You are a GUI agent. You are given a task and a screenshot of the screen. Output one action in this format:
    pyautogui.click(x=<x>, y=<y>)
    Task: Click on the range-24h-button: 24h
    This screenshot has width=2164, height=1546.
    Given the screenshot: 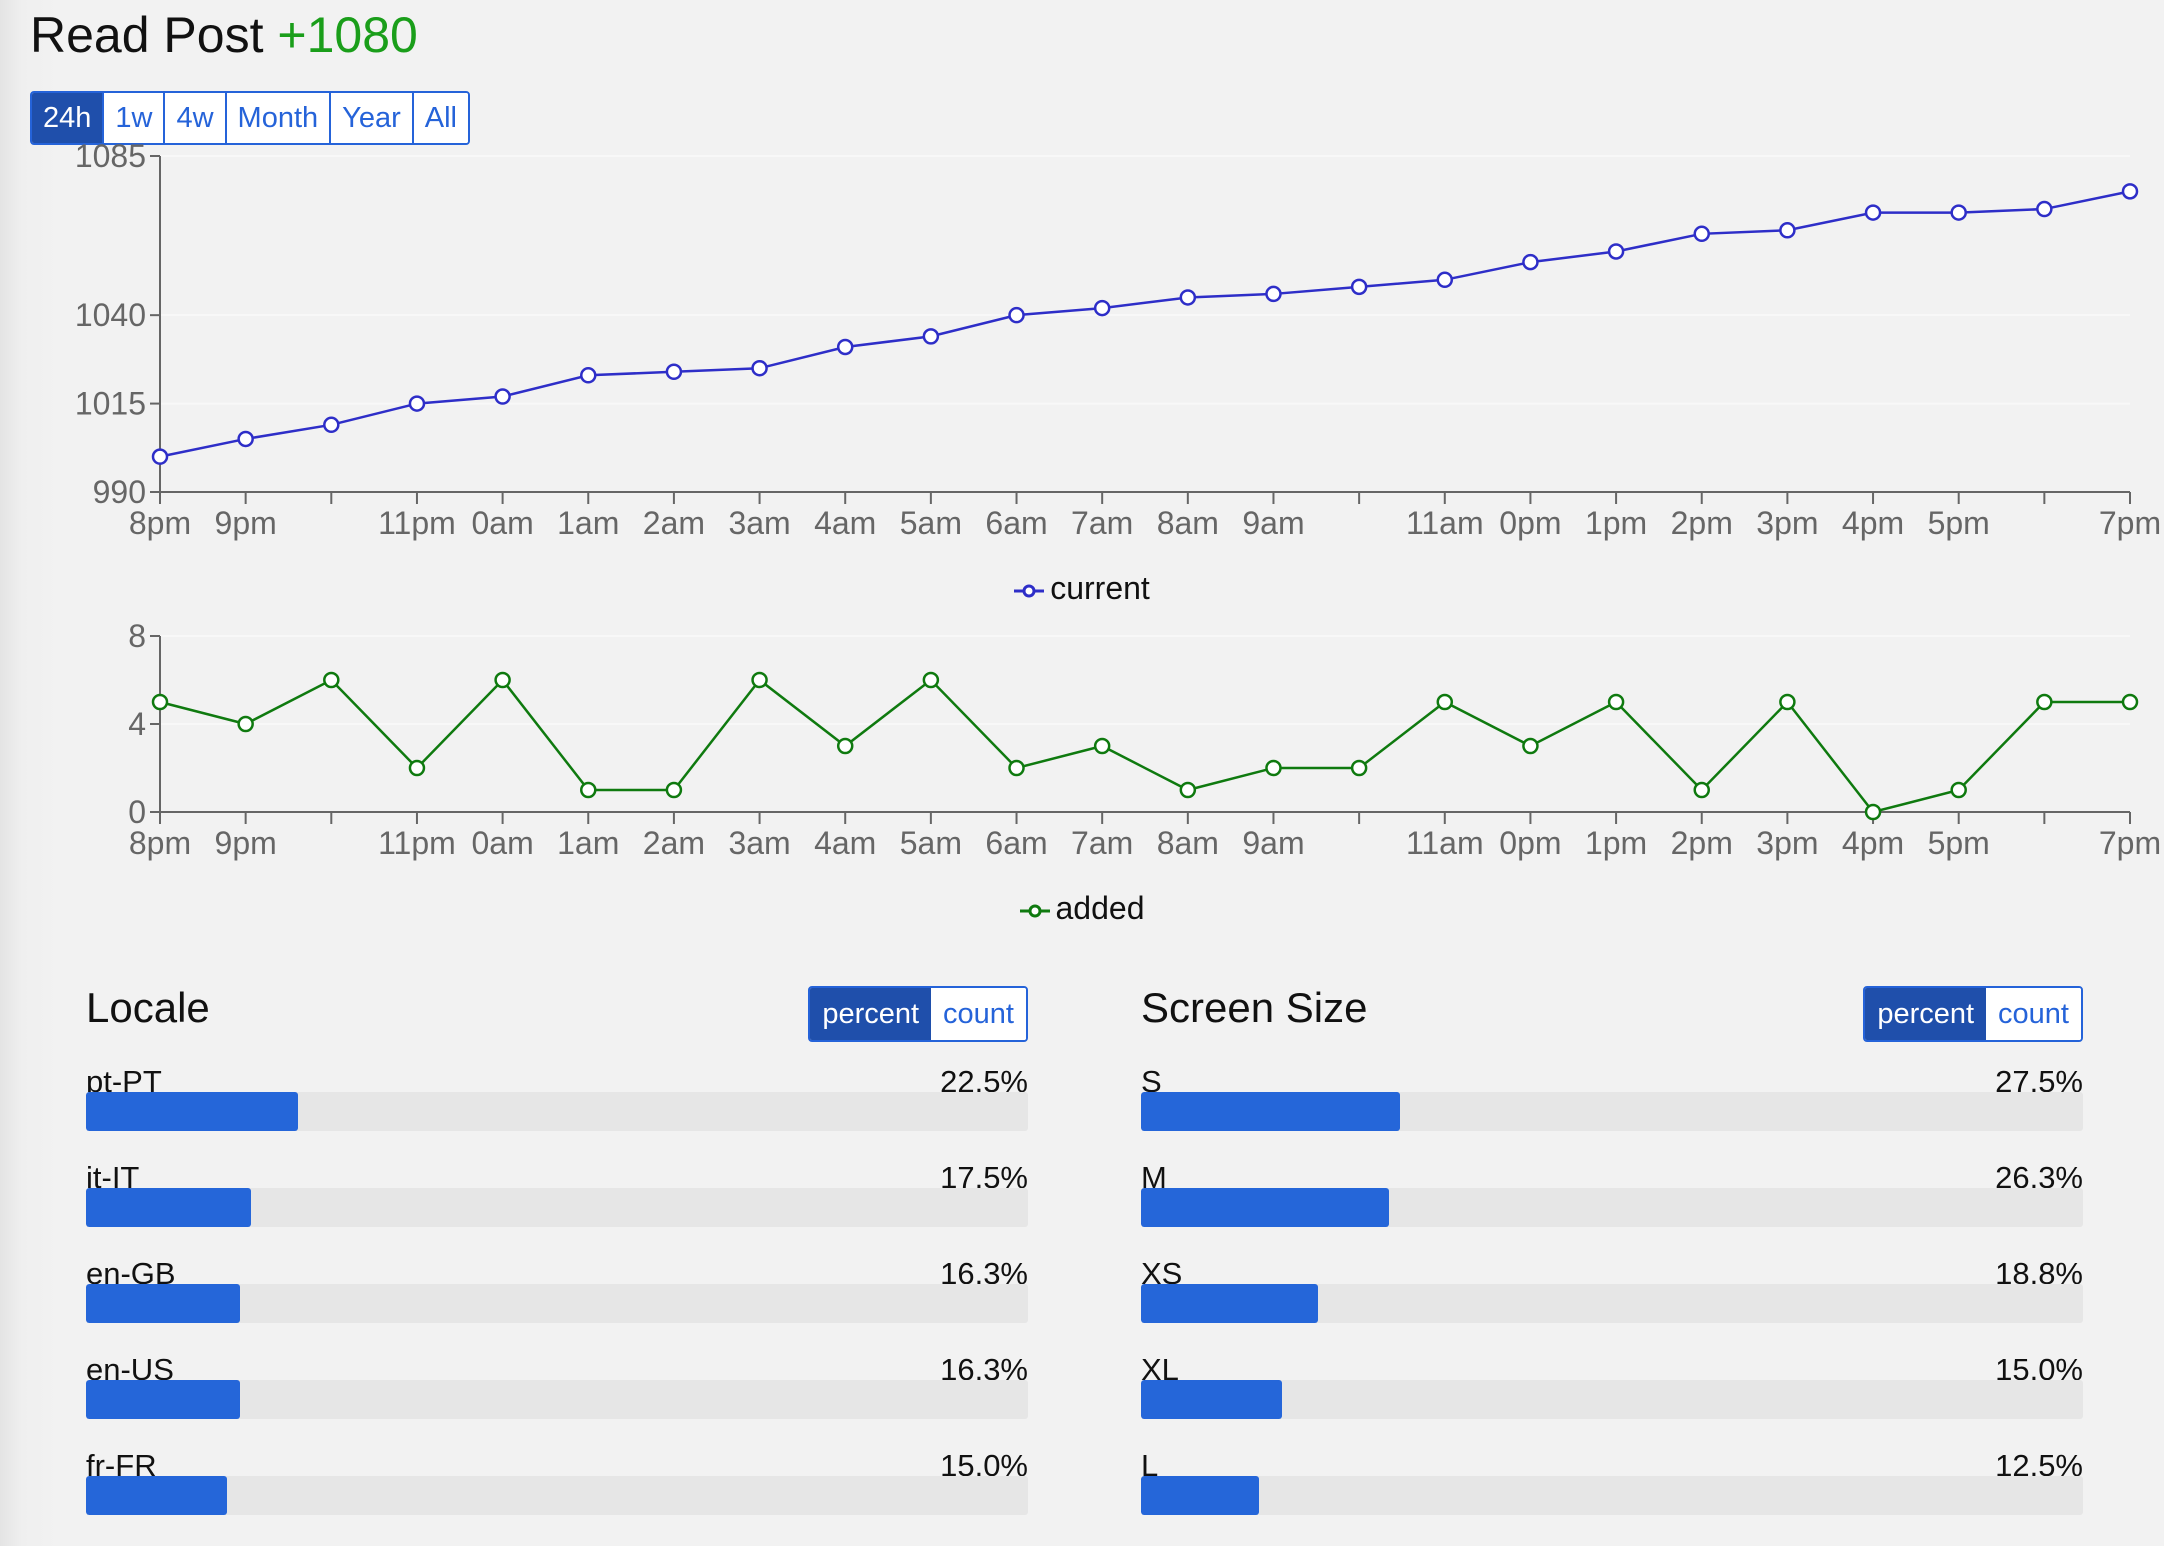 What is the action you would take?
    pyautogui.click(x=68, y=118)
    